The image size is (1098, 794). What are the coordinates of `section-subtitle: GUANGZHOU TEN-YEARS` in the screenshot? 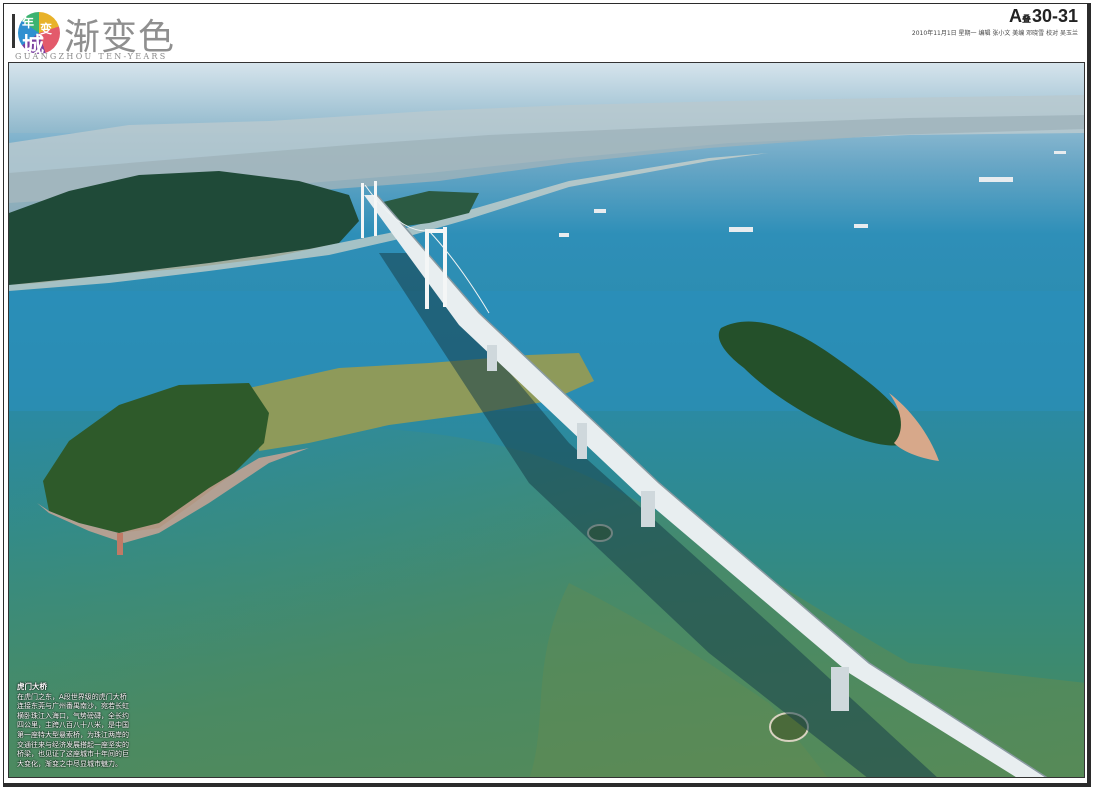 It's located at (91, 56).